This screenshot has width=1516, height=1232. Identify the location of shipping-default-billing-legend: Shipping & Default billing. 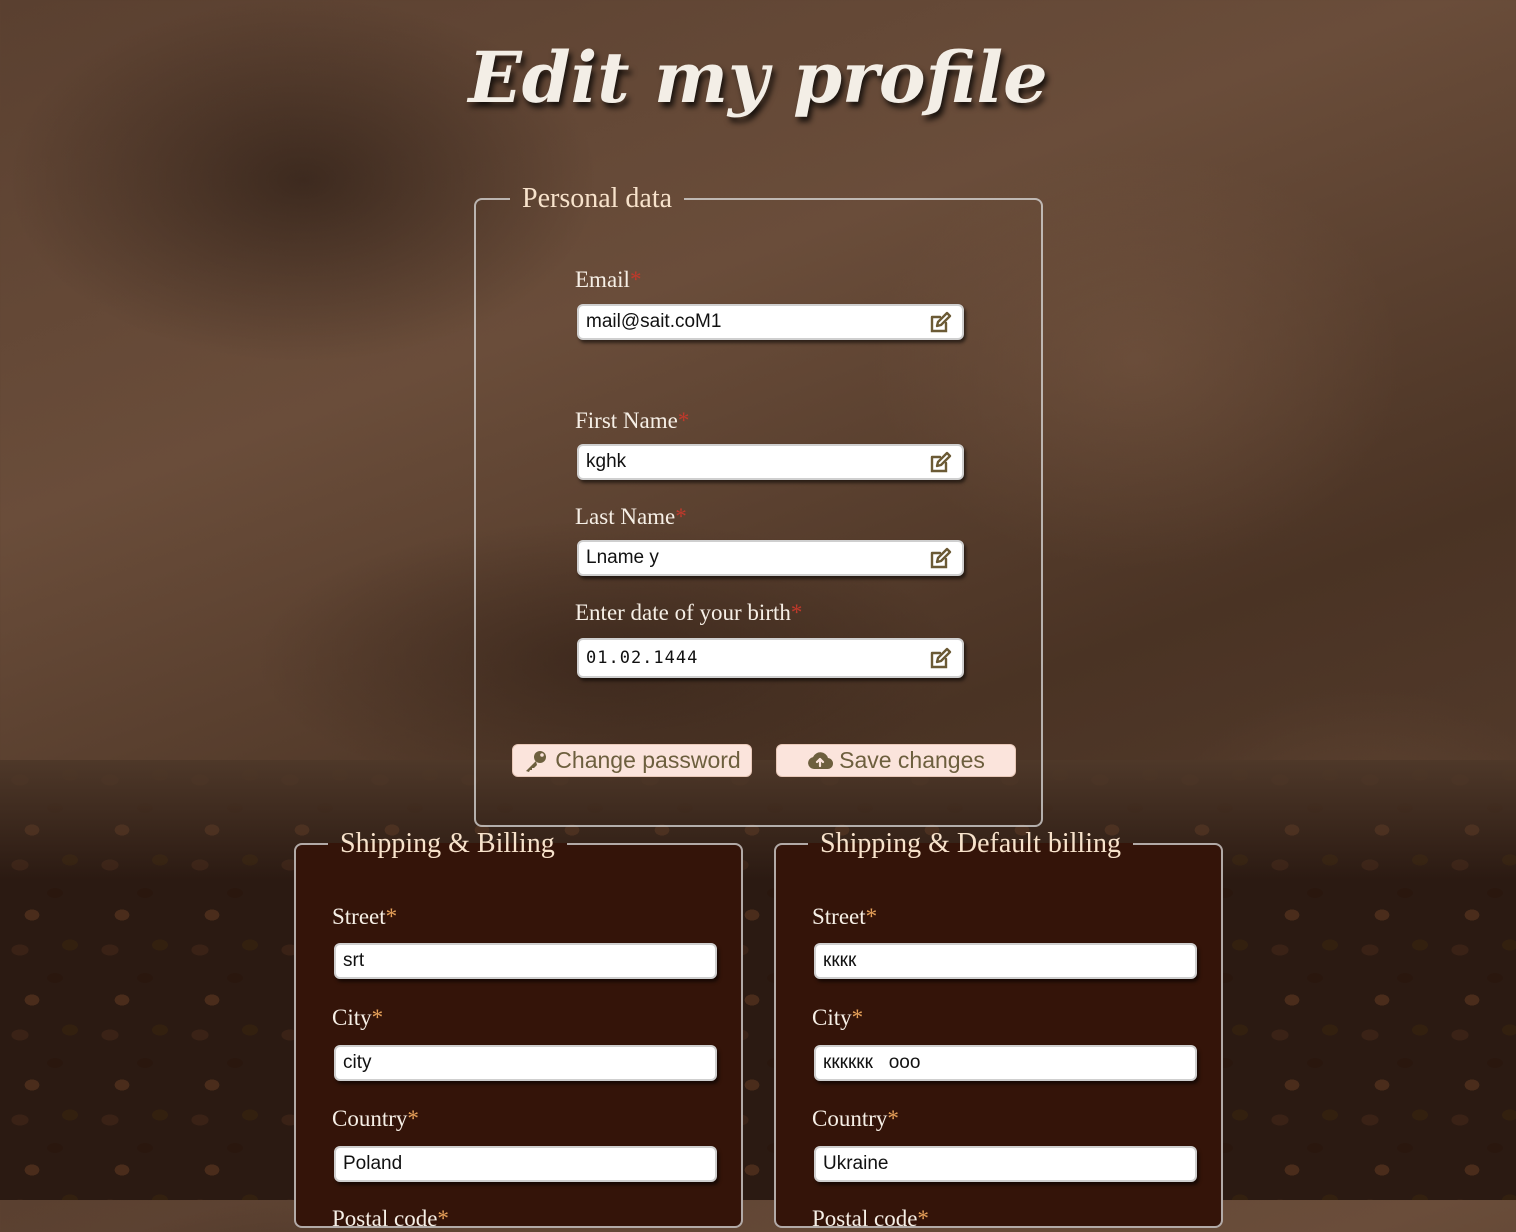
(970, 843).